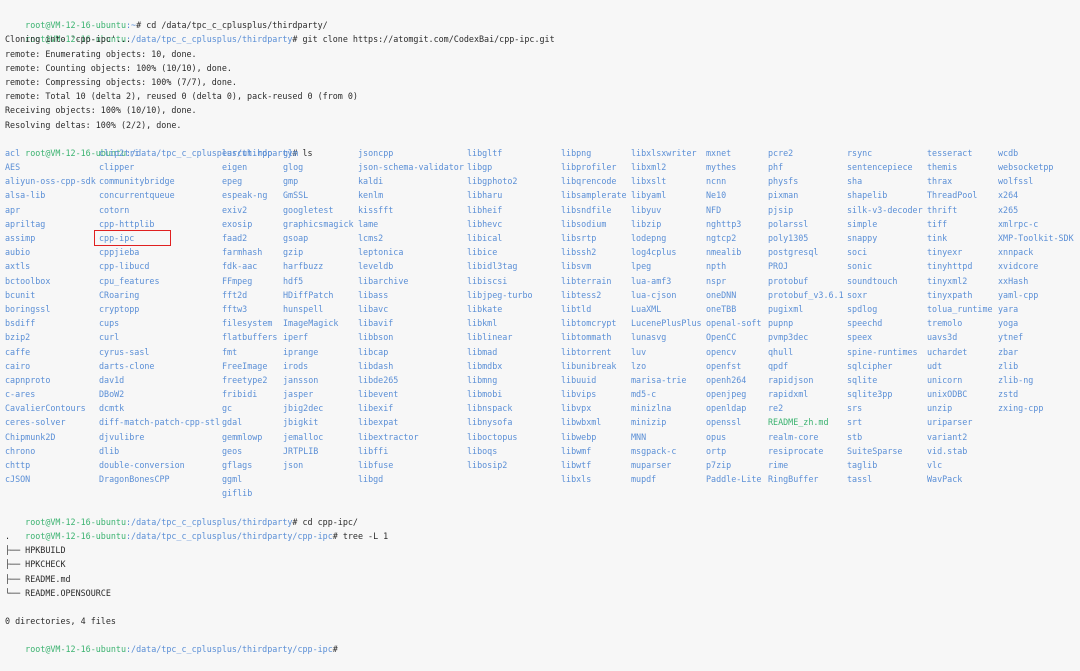  Describe the element at coordinates (308, 209) in the screenshot. I see `ls-entry: googletest` at that location.